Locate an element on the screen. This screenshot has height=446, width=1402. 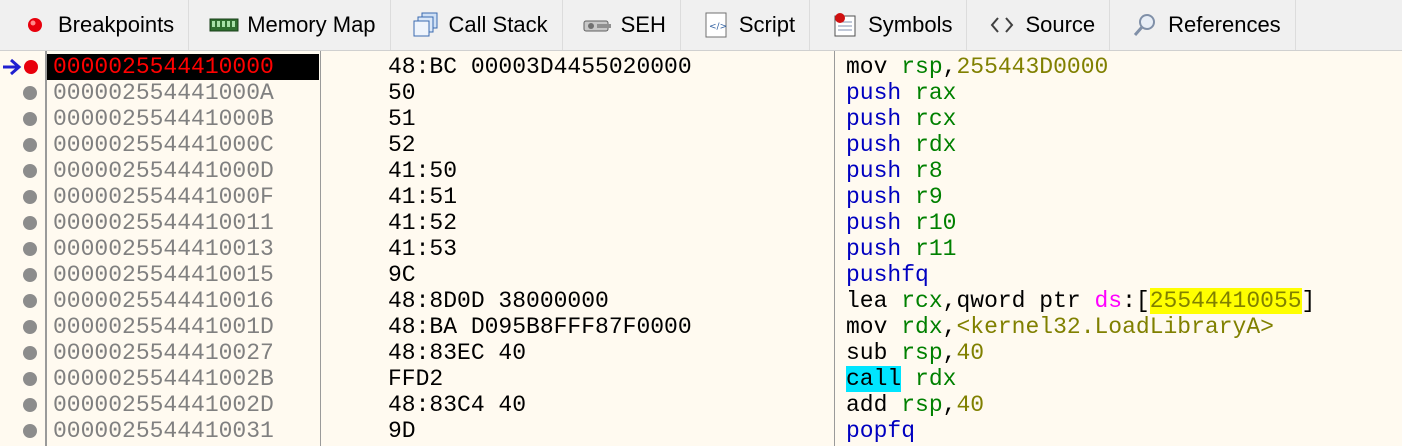
instruction-row: 0000025544410011 41:52 push r10 is located at coordinates (701, 223).